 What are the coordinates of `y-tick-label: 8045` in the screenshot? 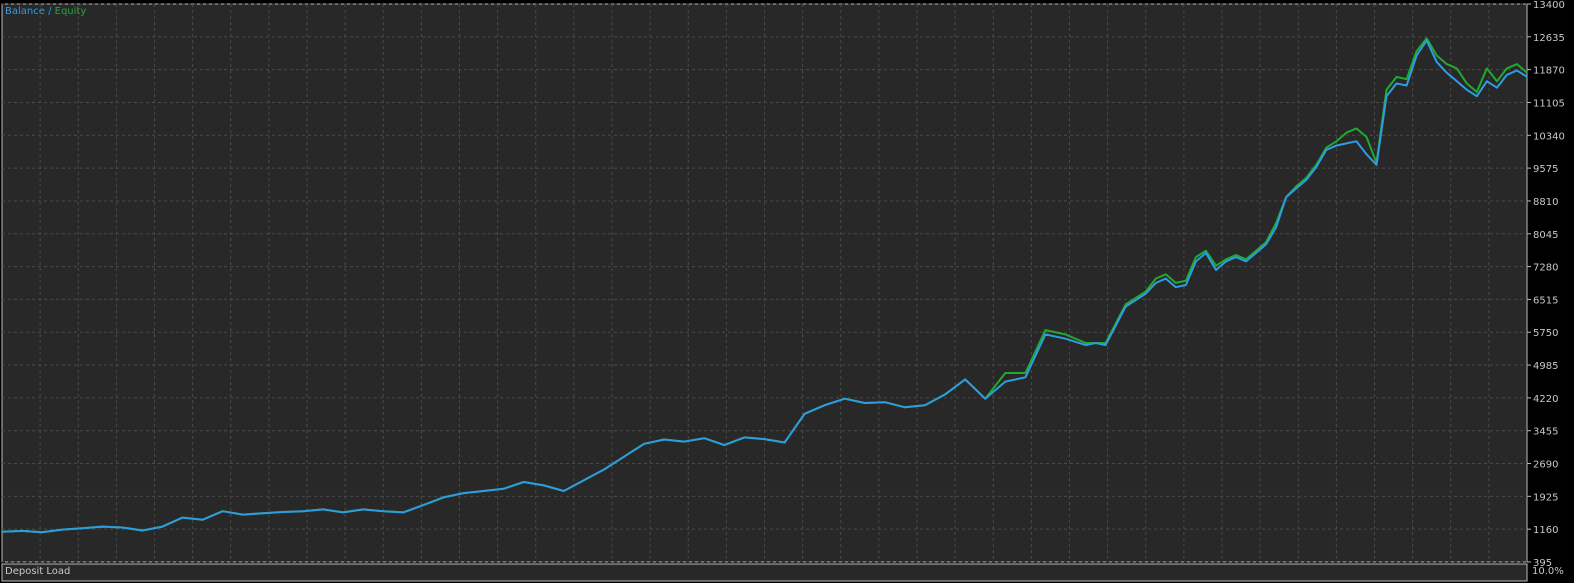 It's located at (1545, 235).